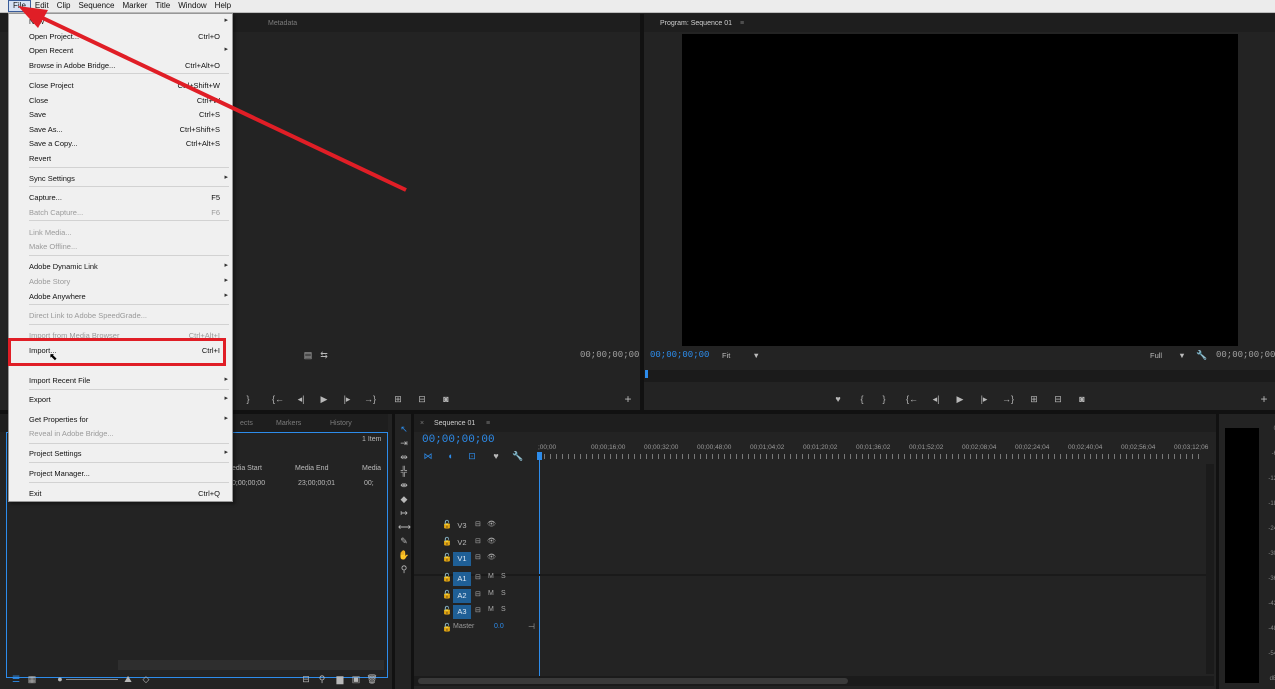 This screenshot has width=1275, height=689. What do you see at coordinates (458, 440) in the screenshot?
I see `timeline-timecode: 00;00;00;00` at bounding box center [458, 440].